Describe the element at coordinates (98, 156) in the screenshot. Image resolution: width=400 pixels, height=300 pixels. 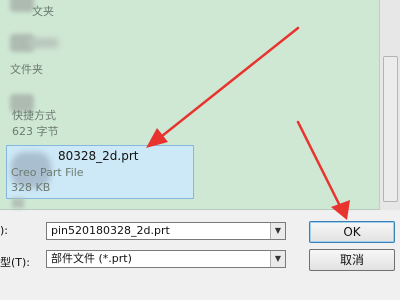
I see `file-name: 80328_2d.prt` at that location.